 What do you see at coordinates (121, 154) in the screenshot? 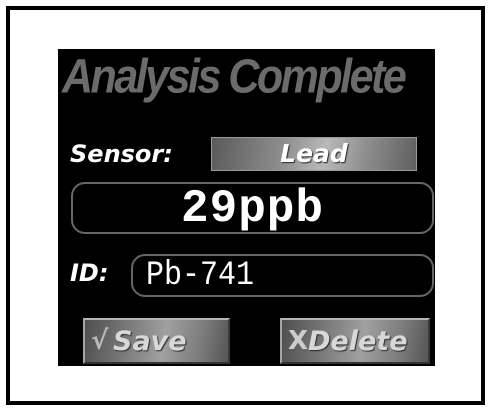
I see `sensor-label: Sensor:` at bounding box center [121, 154].